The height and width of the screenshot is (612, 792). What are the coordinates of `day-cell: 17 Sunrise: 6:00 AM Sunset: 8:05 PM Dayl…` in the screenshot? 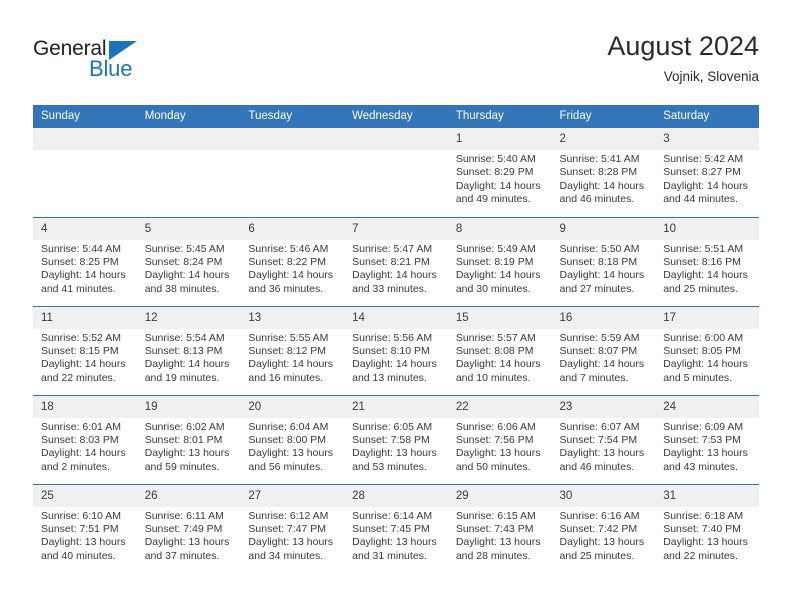 It's located at (707, 350).